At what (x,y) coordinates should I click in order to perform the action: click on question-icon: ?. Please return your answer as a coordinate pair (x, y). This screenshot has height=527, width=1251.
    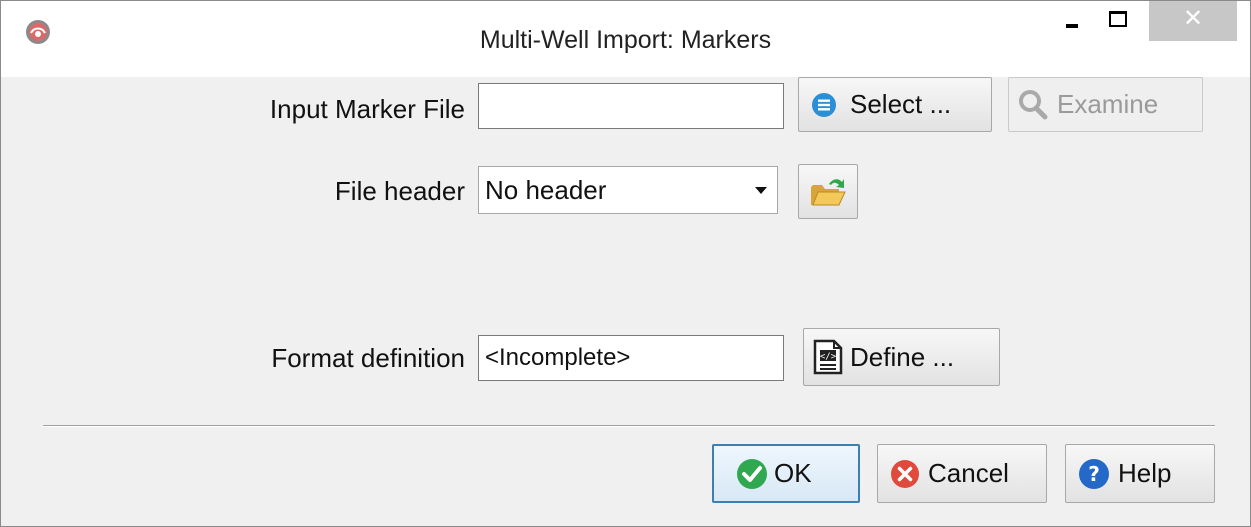
    Looking at the image, I should click on (1094, 473).